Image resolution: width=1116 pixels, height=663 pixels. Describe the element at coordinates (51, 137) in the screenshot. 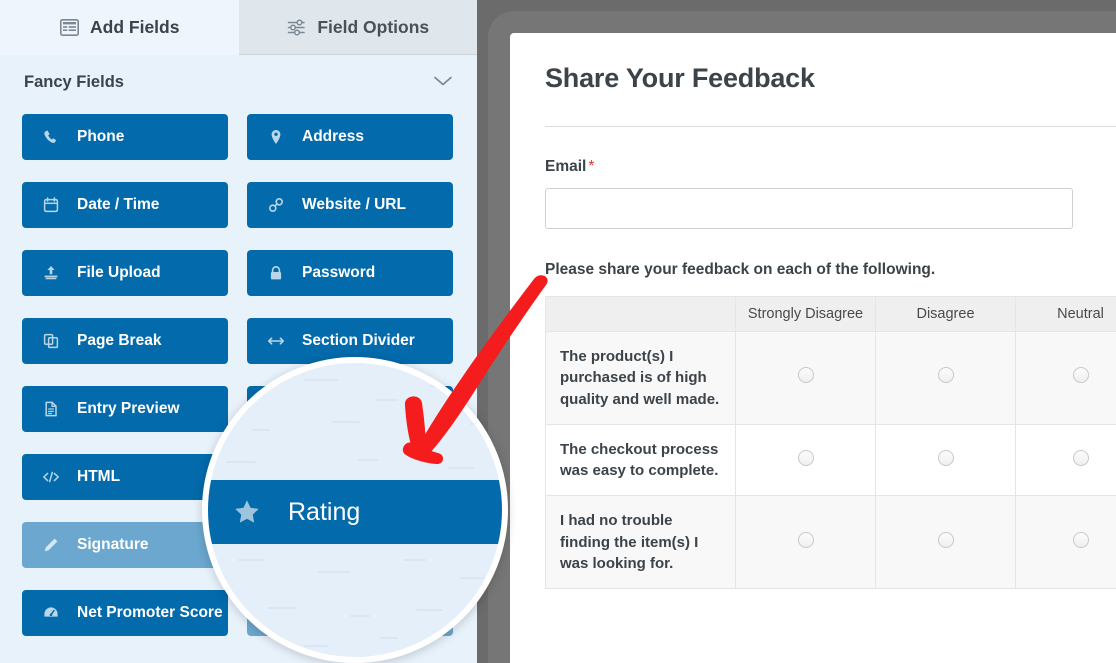

I see `phone-icon` at that location.